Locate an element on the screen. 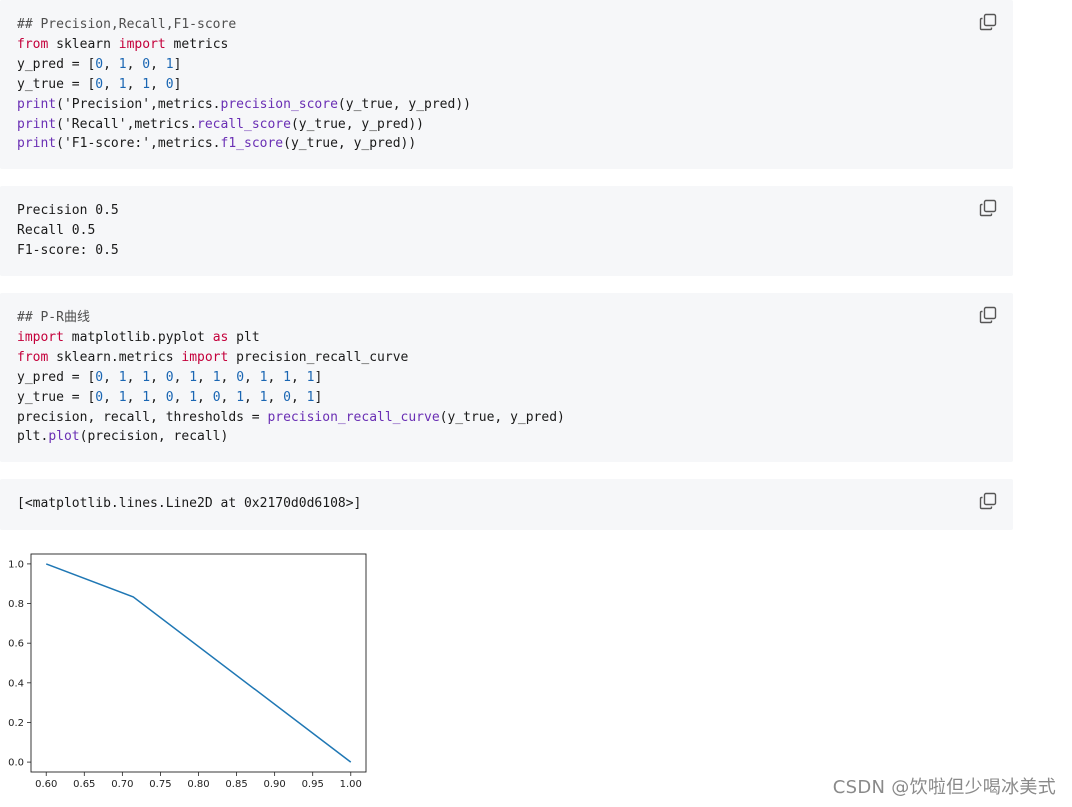 This screenshot has height=807, width=1072. x-tick-label: 0.90 is located at coordinates (275, 784).